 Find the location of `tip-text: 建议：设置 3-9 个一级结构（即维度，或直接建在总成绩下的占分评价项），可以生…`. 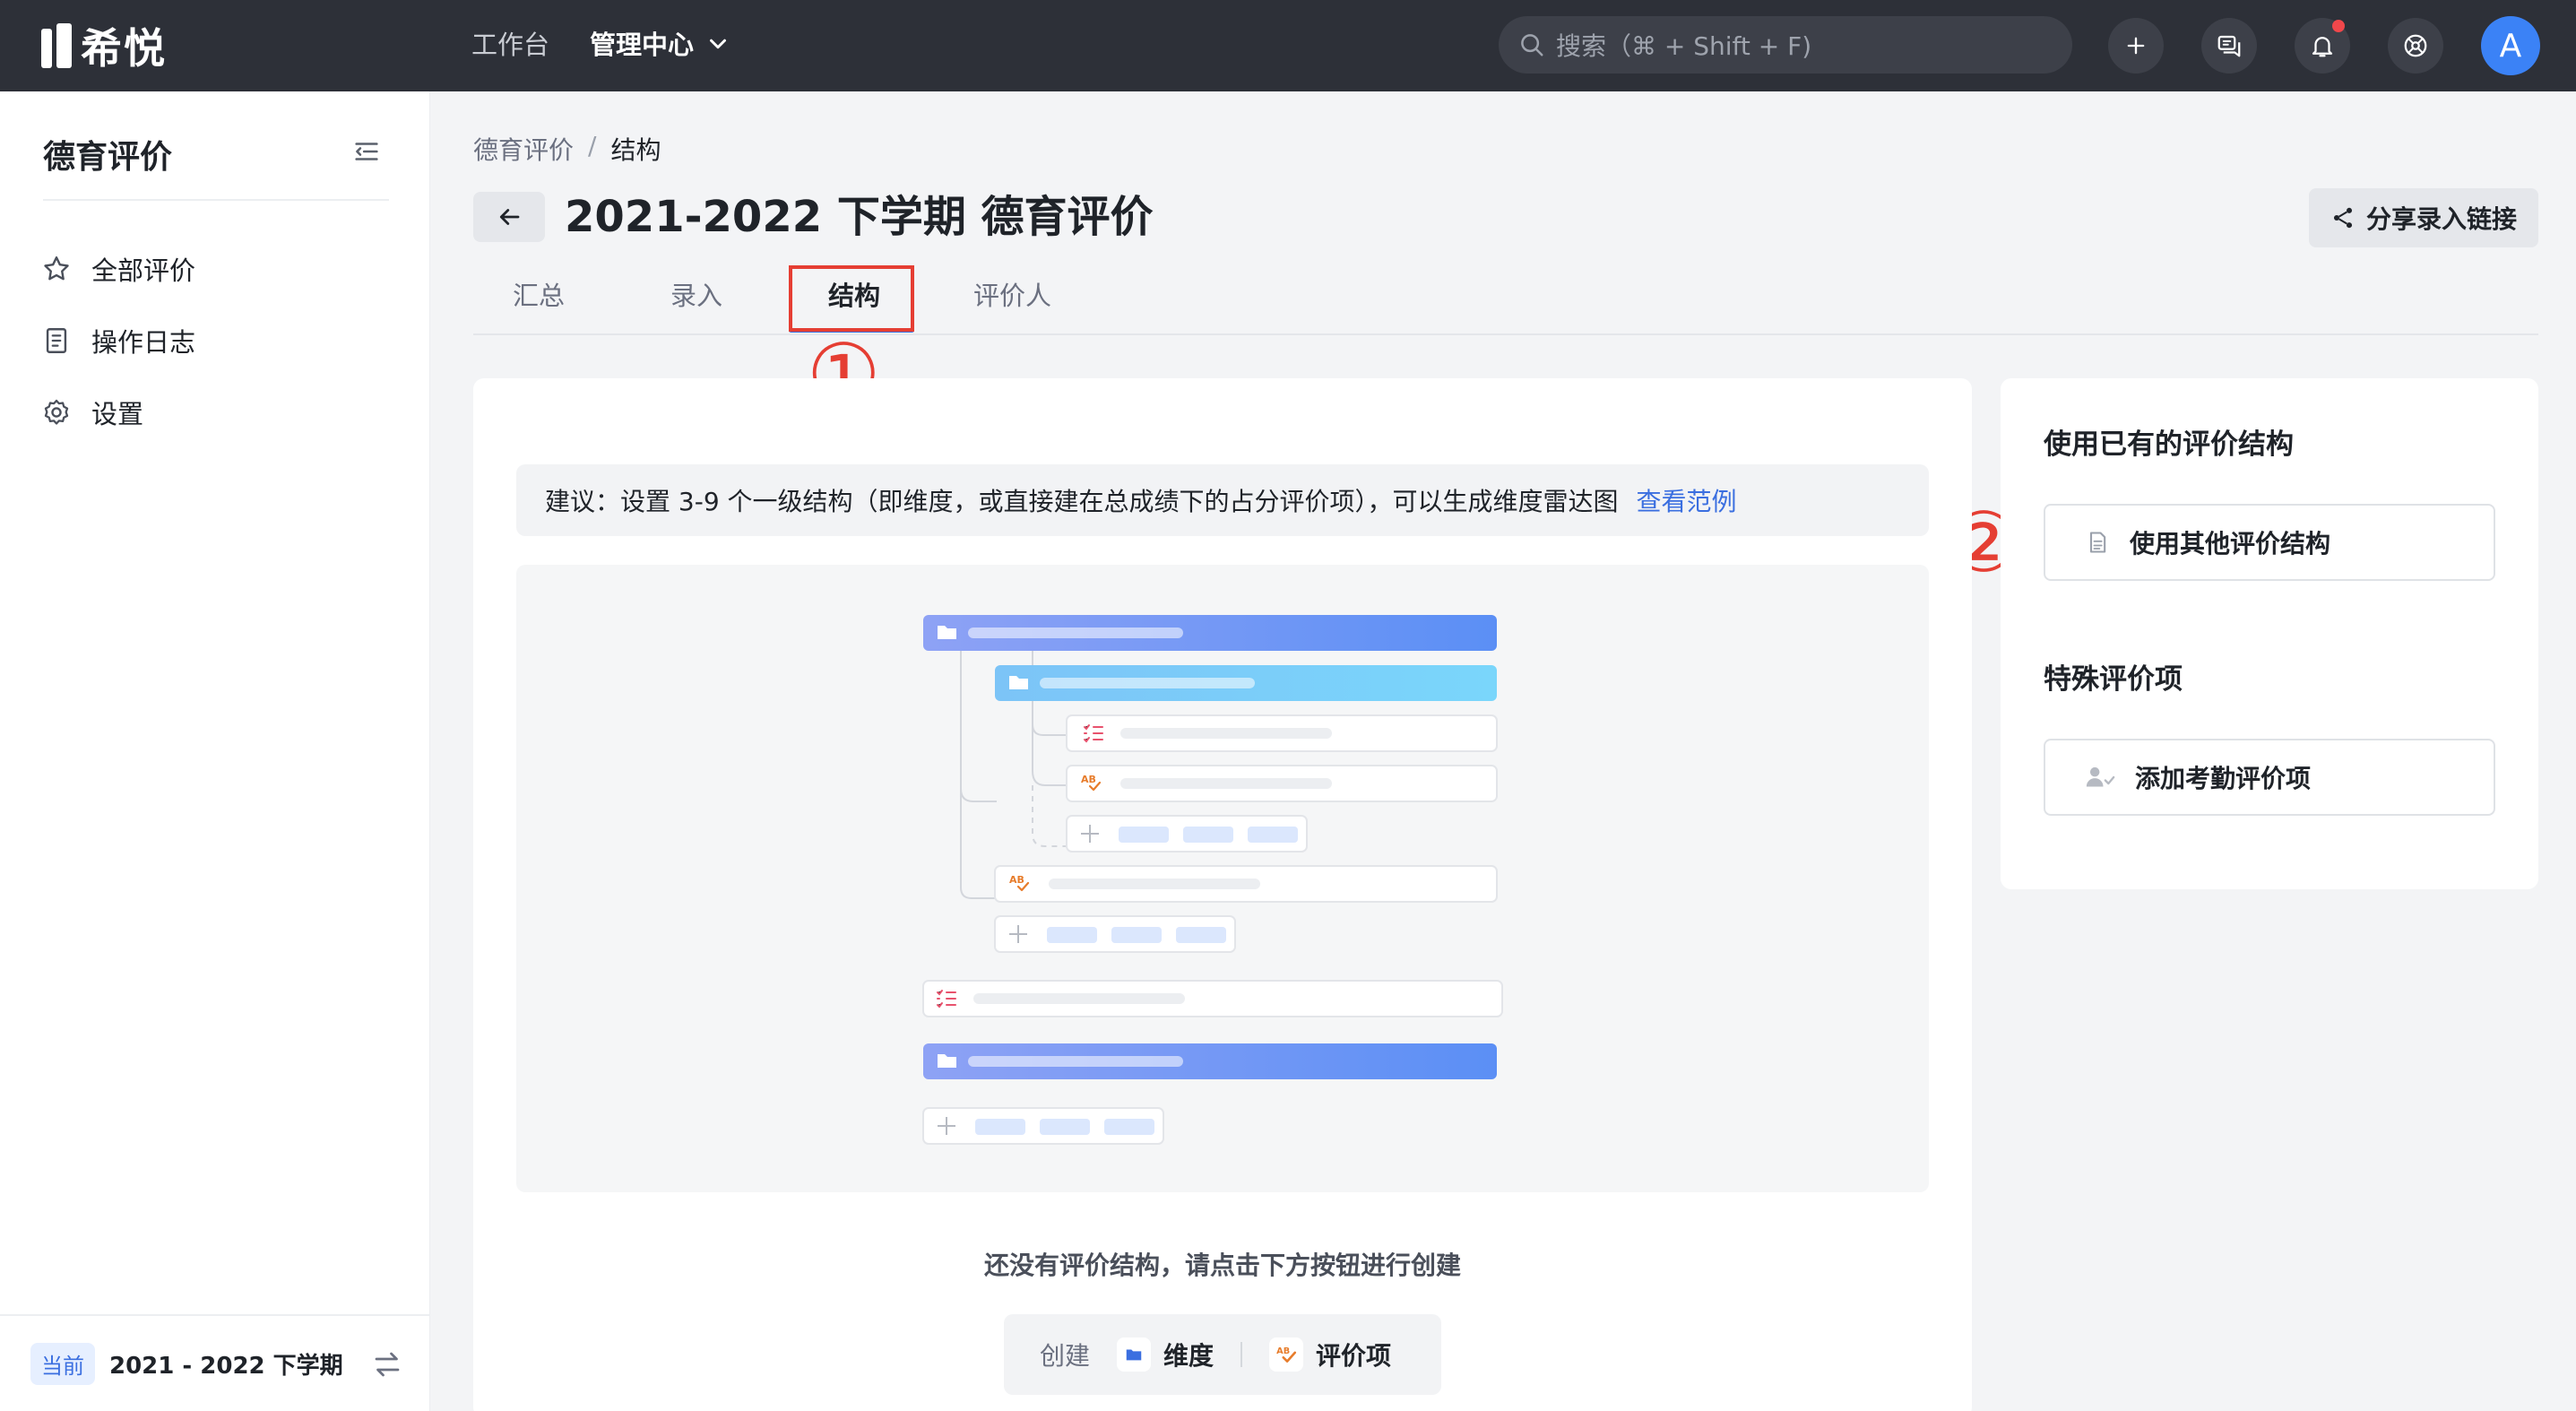

tip-text: 建议：设置 3-9 个一级结构（即维度，或直接建在总成绩下的占分评价项），可以生… is located at coordinates (1082, 501).